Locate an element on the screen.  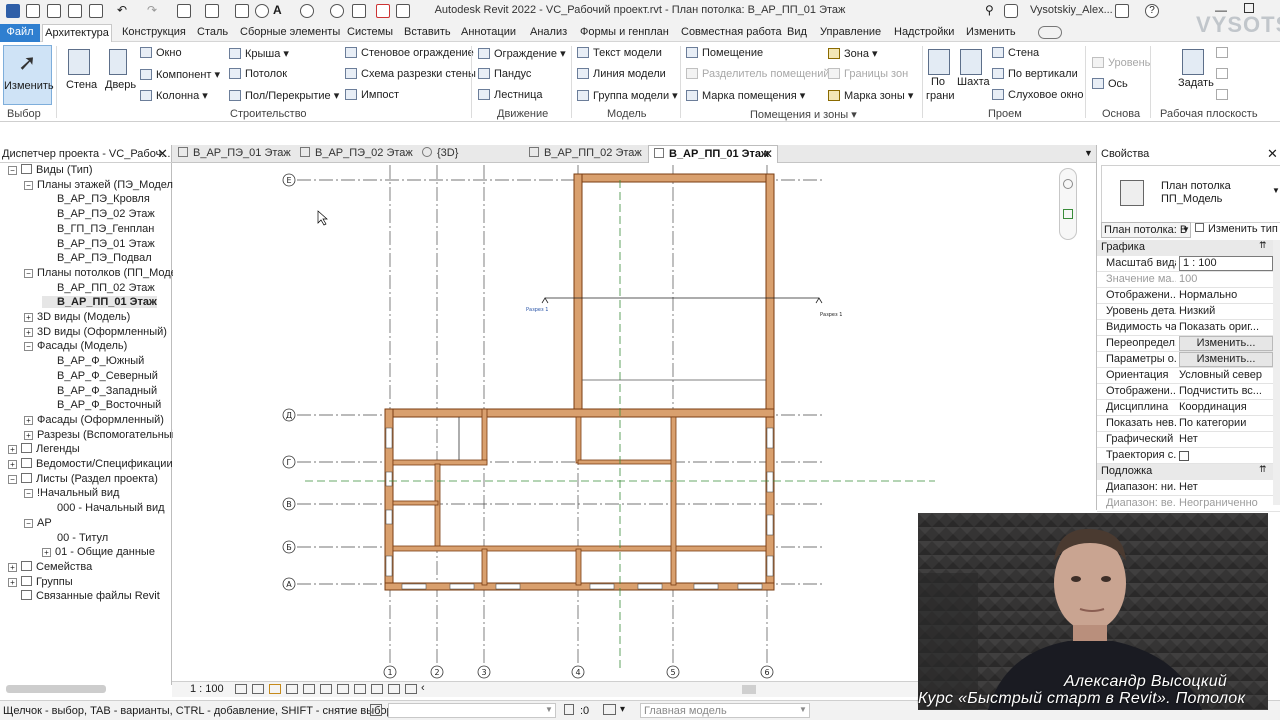
lock-3d-icon is located at coordinates (360, 689).